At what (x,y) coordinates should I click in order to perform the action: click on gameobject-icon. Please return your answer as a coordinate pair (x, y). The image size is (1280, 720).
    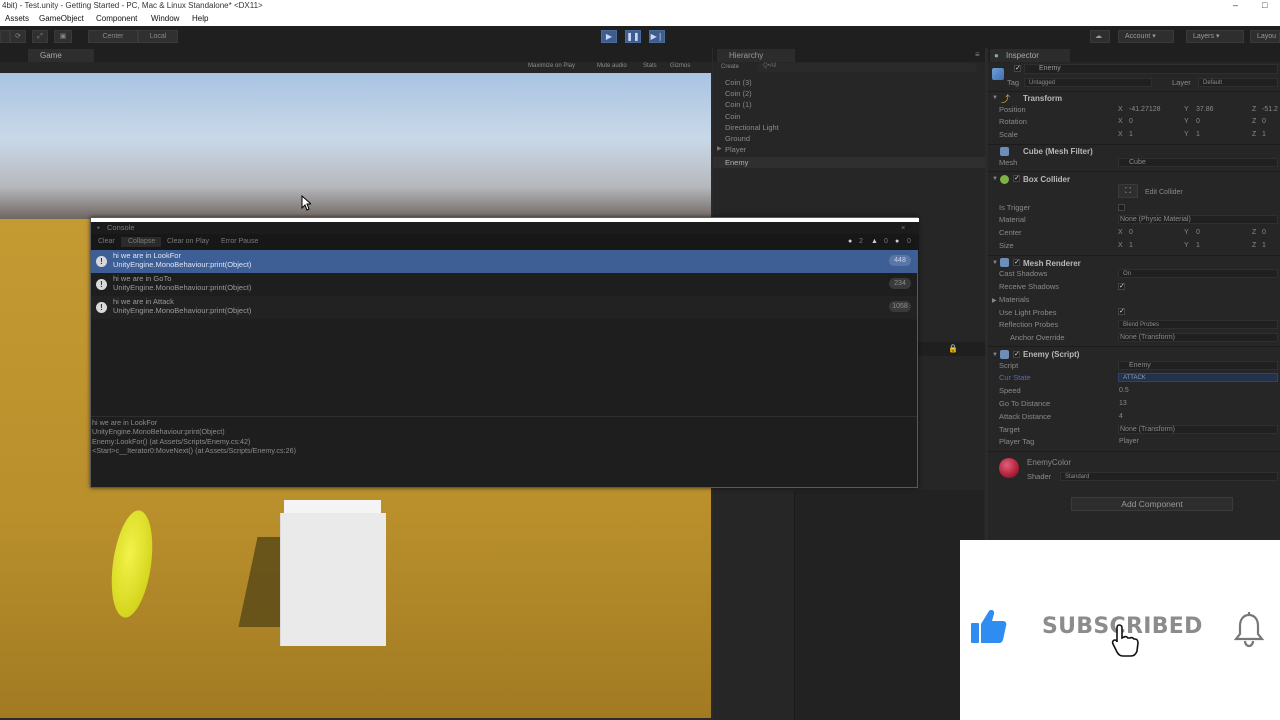
    Looking at the image, I should click on (998, 74).